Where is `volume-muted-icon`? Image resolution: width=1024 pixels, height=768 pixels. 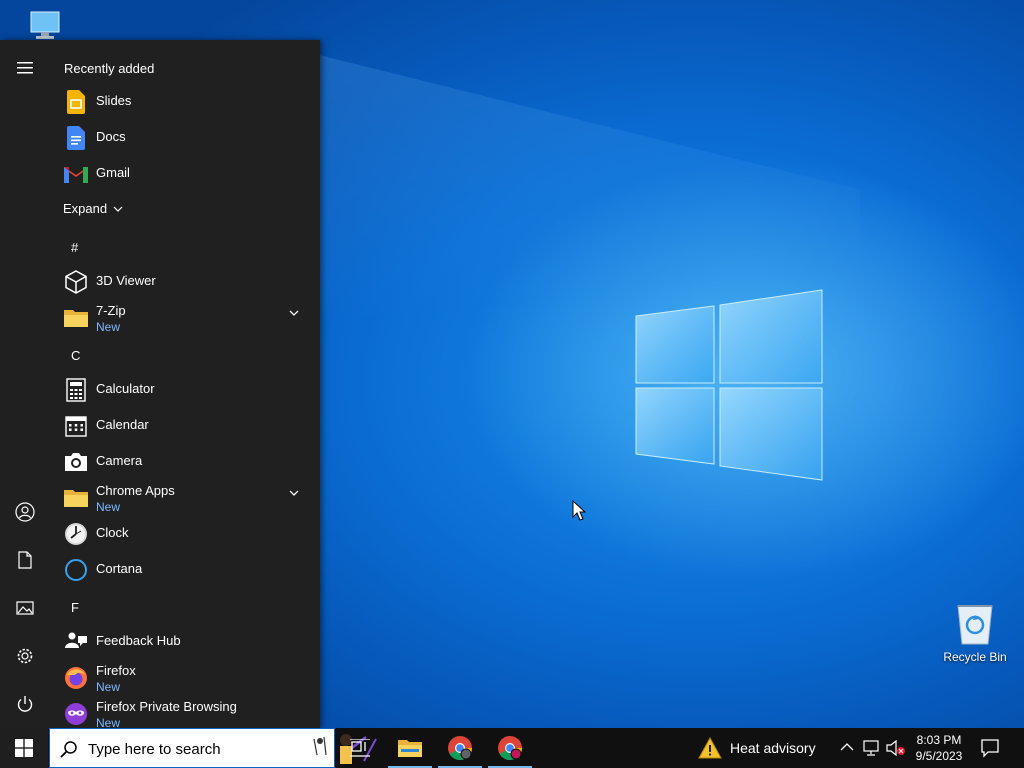 volume-muted-icon is located at coordinates (896, 748).